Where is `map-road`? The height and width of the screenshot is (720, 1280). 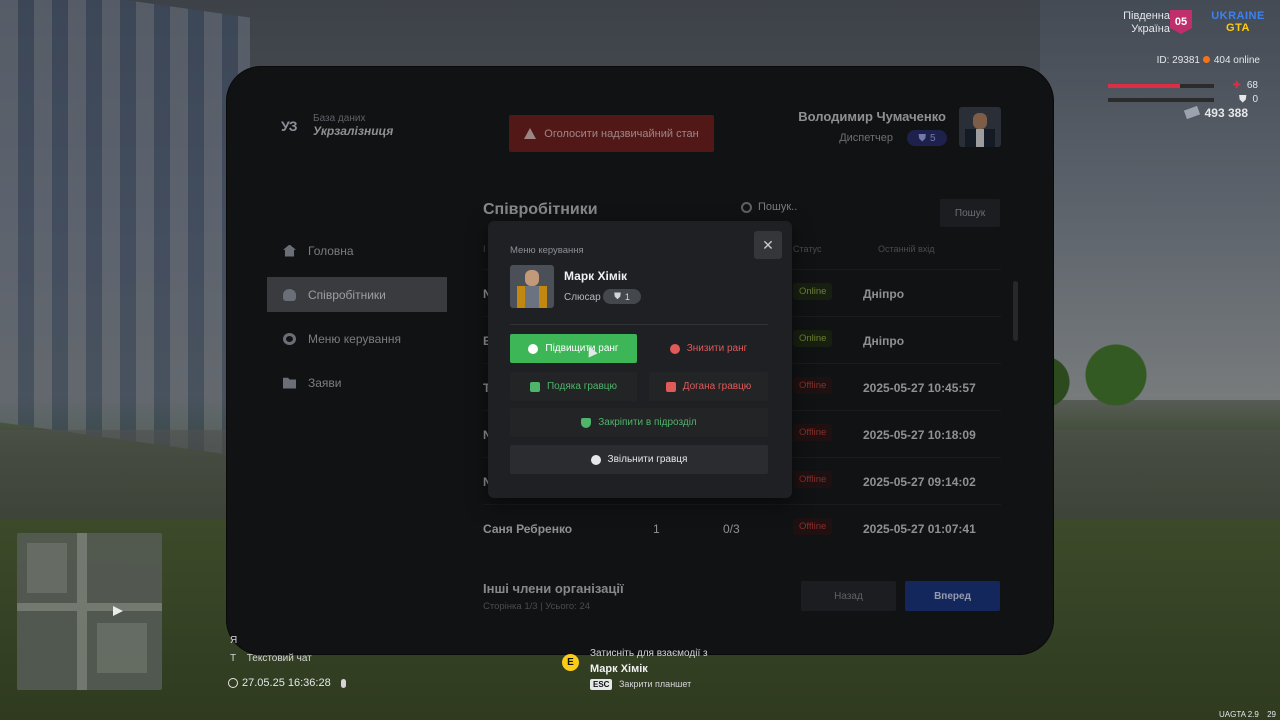 map-road is located at coordinates (89, 607).